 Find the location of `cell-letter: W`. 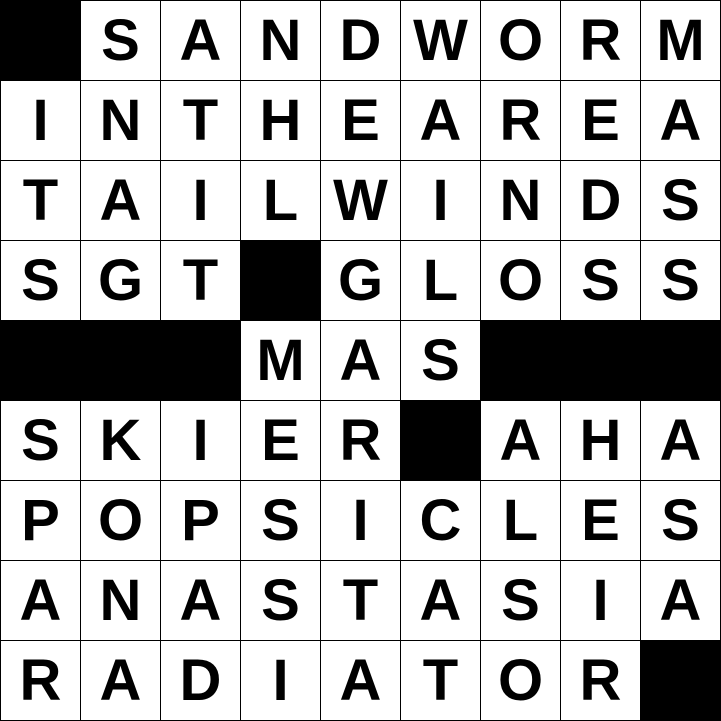

cell-letter: W is located at coordinates (360, 200).